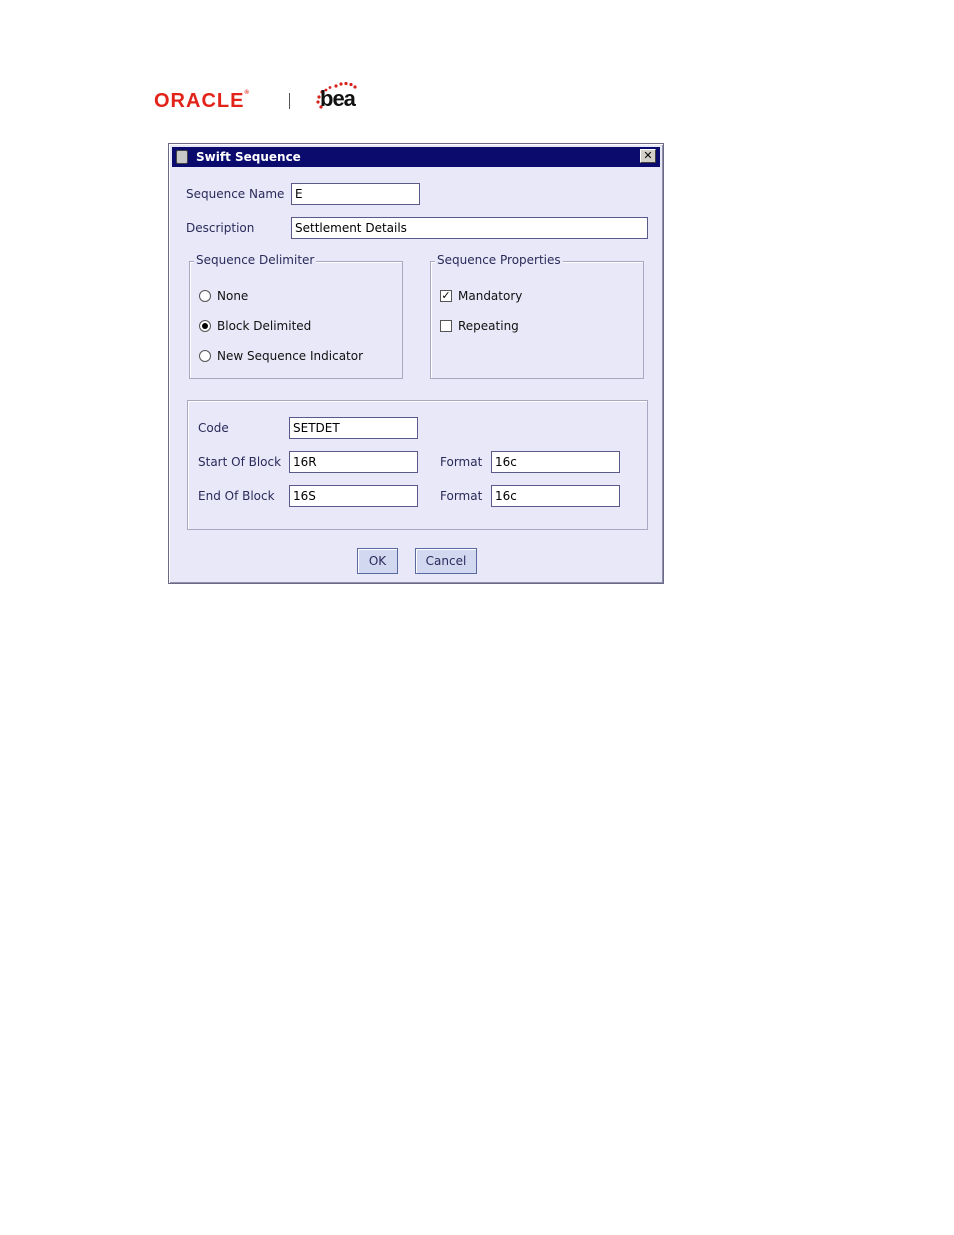 The height and width of the screenshot is (1235, 954). I want to click on sequence-name-input: E, so click(355, 194).